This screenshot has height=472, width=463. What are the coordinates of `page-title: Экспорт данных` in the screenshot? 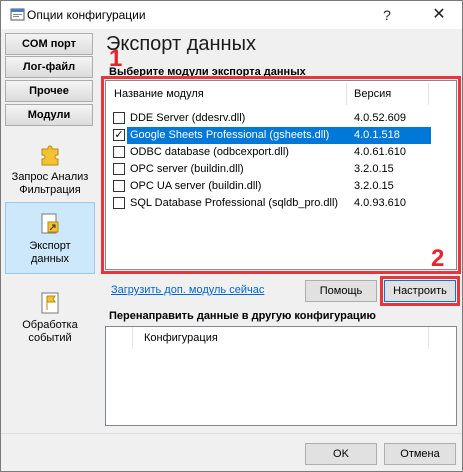 It's located at (181, 44).